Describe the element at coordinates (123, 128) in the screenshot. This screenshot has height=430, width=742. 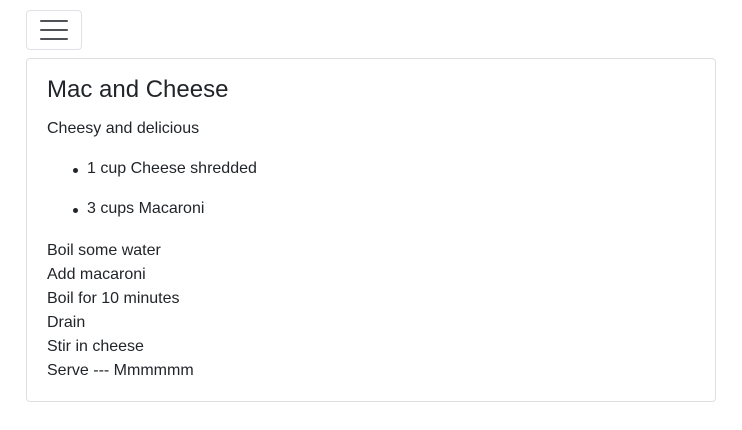
I see `recipe-description: Cheesy and delicious` at that location.